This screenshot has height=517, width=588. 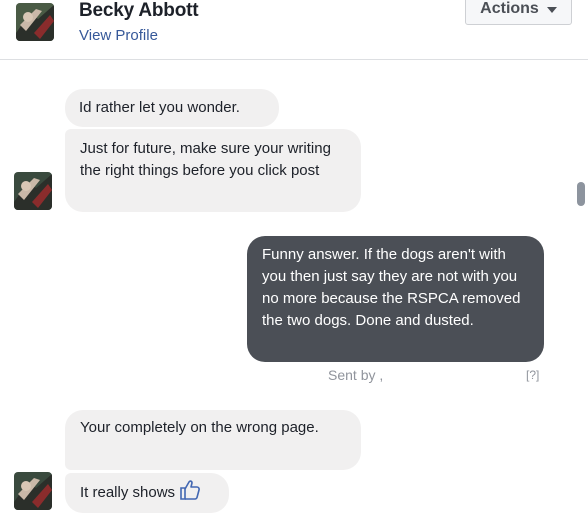 I want to click on help-link: [?], so click(x=532, y=375).